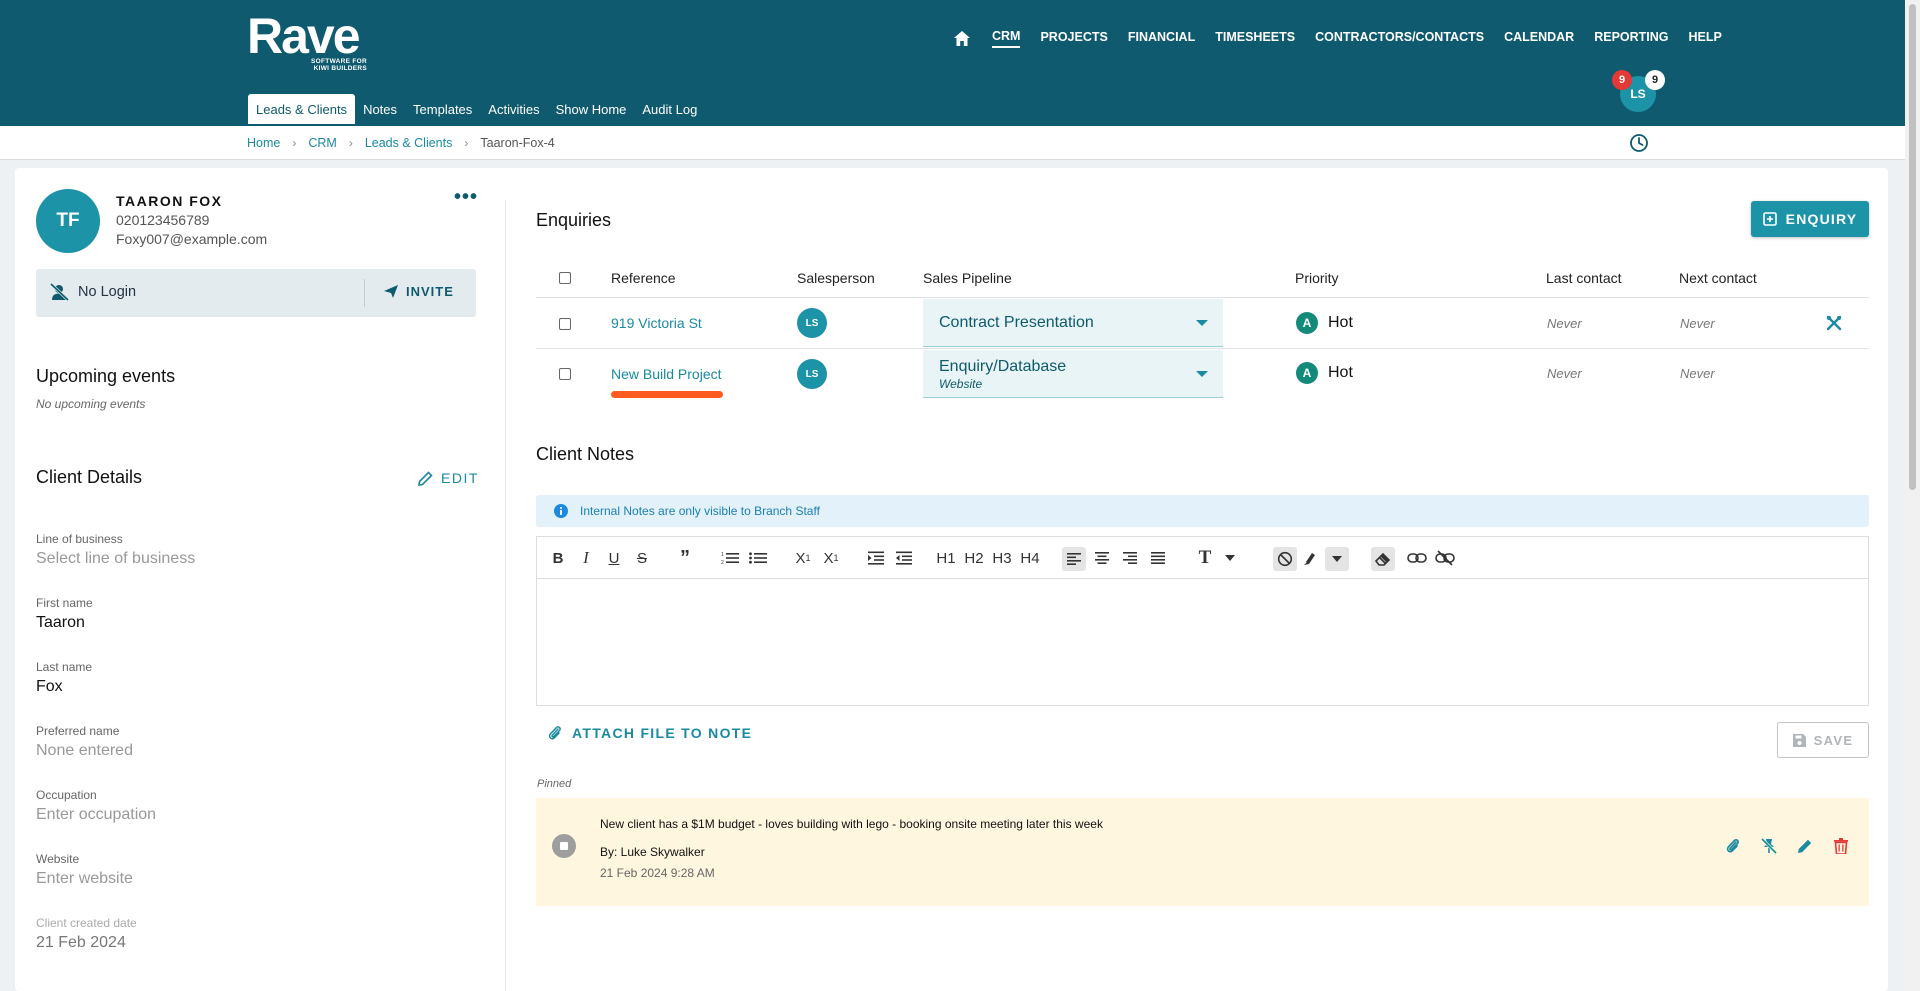  Describe the element at coordinates (1073, 323) in the screenshot. I see `sales-pipeline-select: Contract Presentation` at that location.